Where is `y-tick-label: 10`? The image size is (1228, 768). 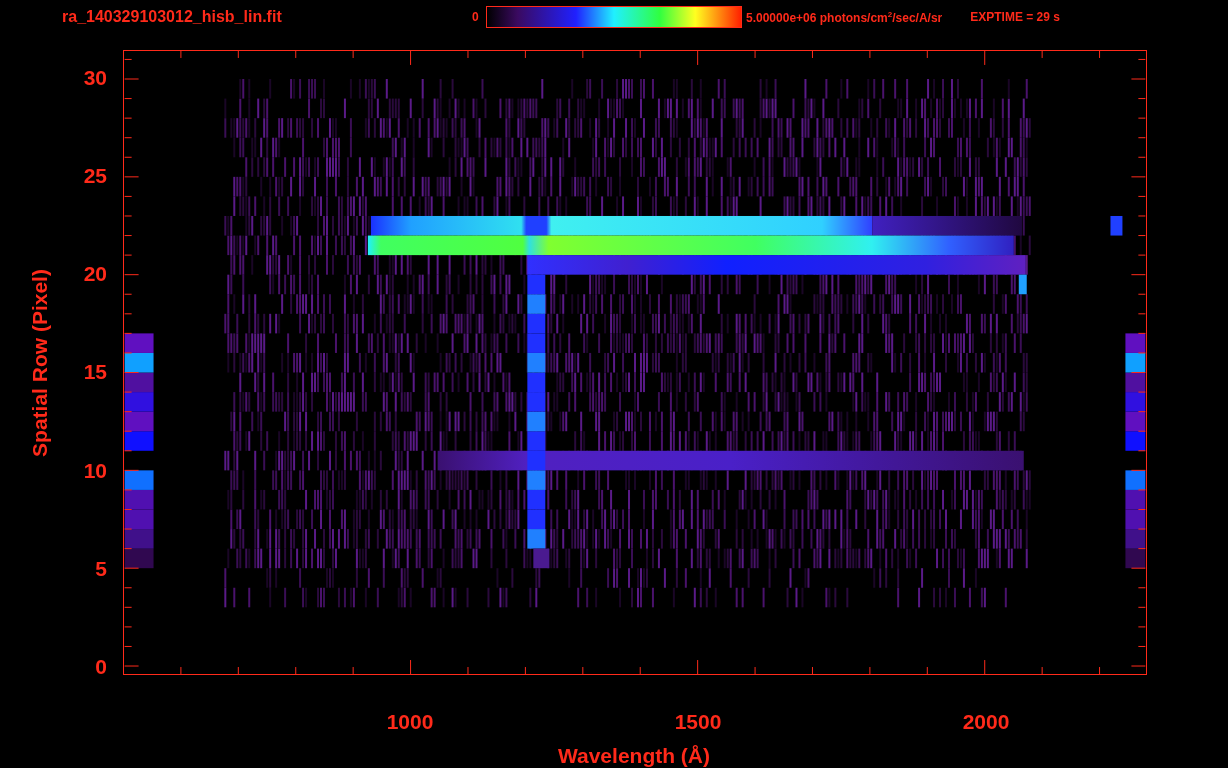 y-tick-label: 10 is located at coordinates (95, 470).